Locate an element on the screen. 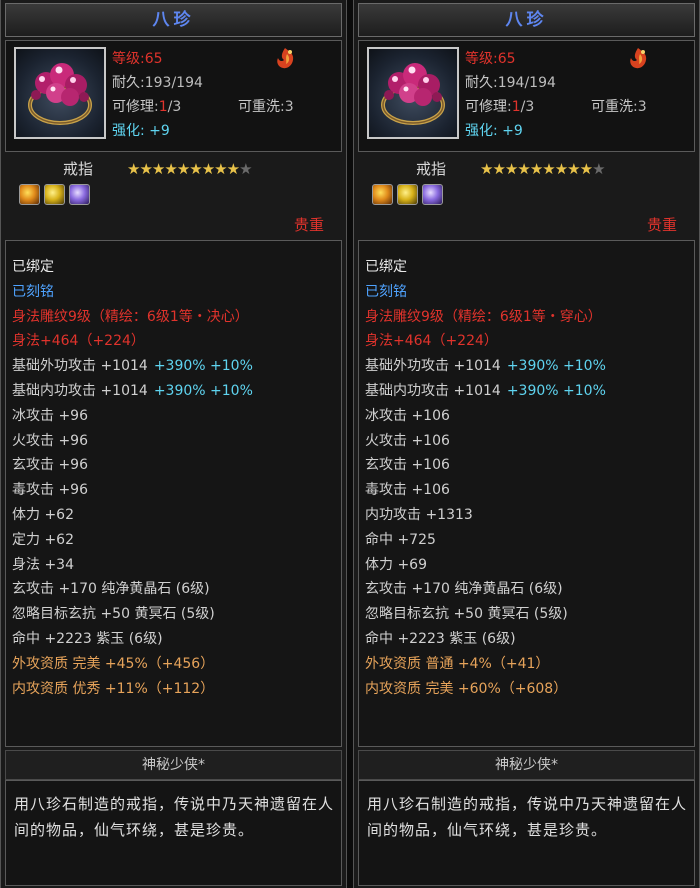  attribute-line: 火攻击 +96 is located at coordinates (53, 441).